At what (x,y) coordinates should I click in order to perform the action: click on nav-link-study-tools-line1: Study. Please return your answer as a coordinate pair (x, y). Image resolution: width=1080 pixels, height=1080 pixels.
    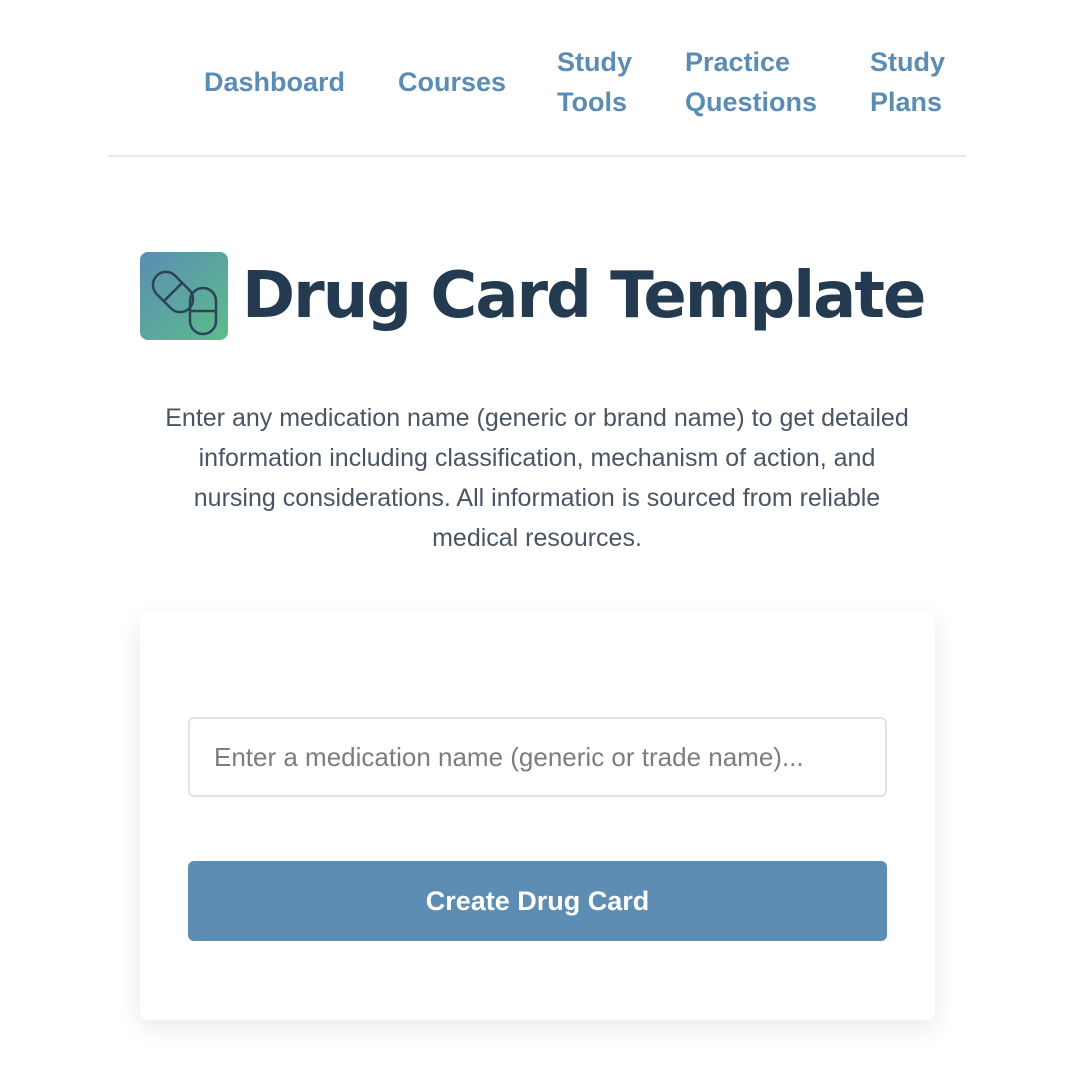
    Looking at the image, I should click on (595, 62).